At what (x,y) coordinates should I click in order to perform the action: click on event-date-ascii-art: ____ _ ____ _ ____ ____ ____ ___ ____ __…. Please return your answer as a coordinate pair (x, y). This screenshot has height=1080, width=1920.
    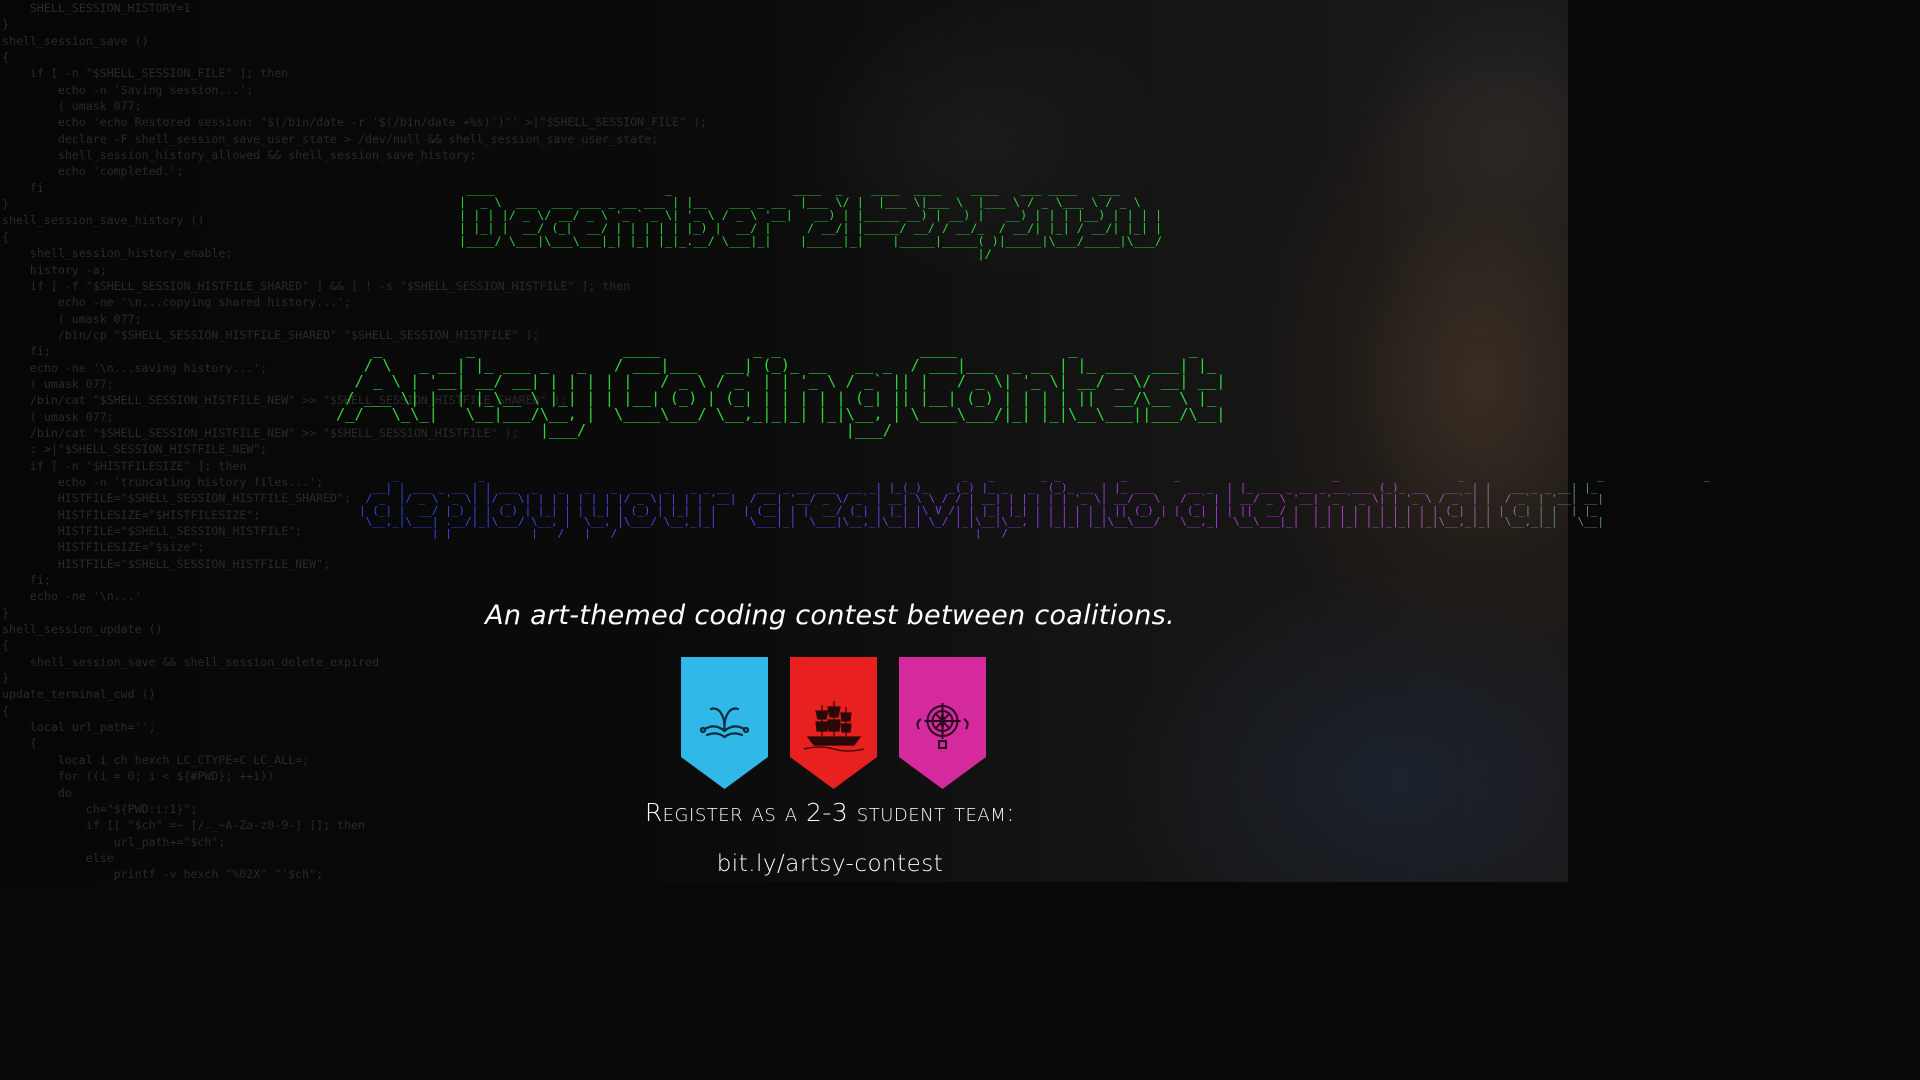
    Looking at the image, I should click on (811, 221).